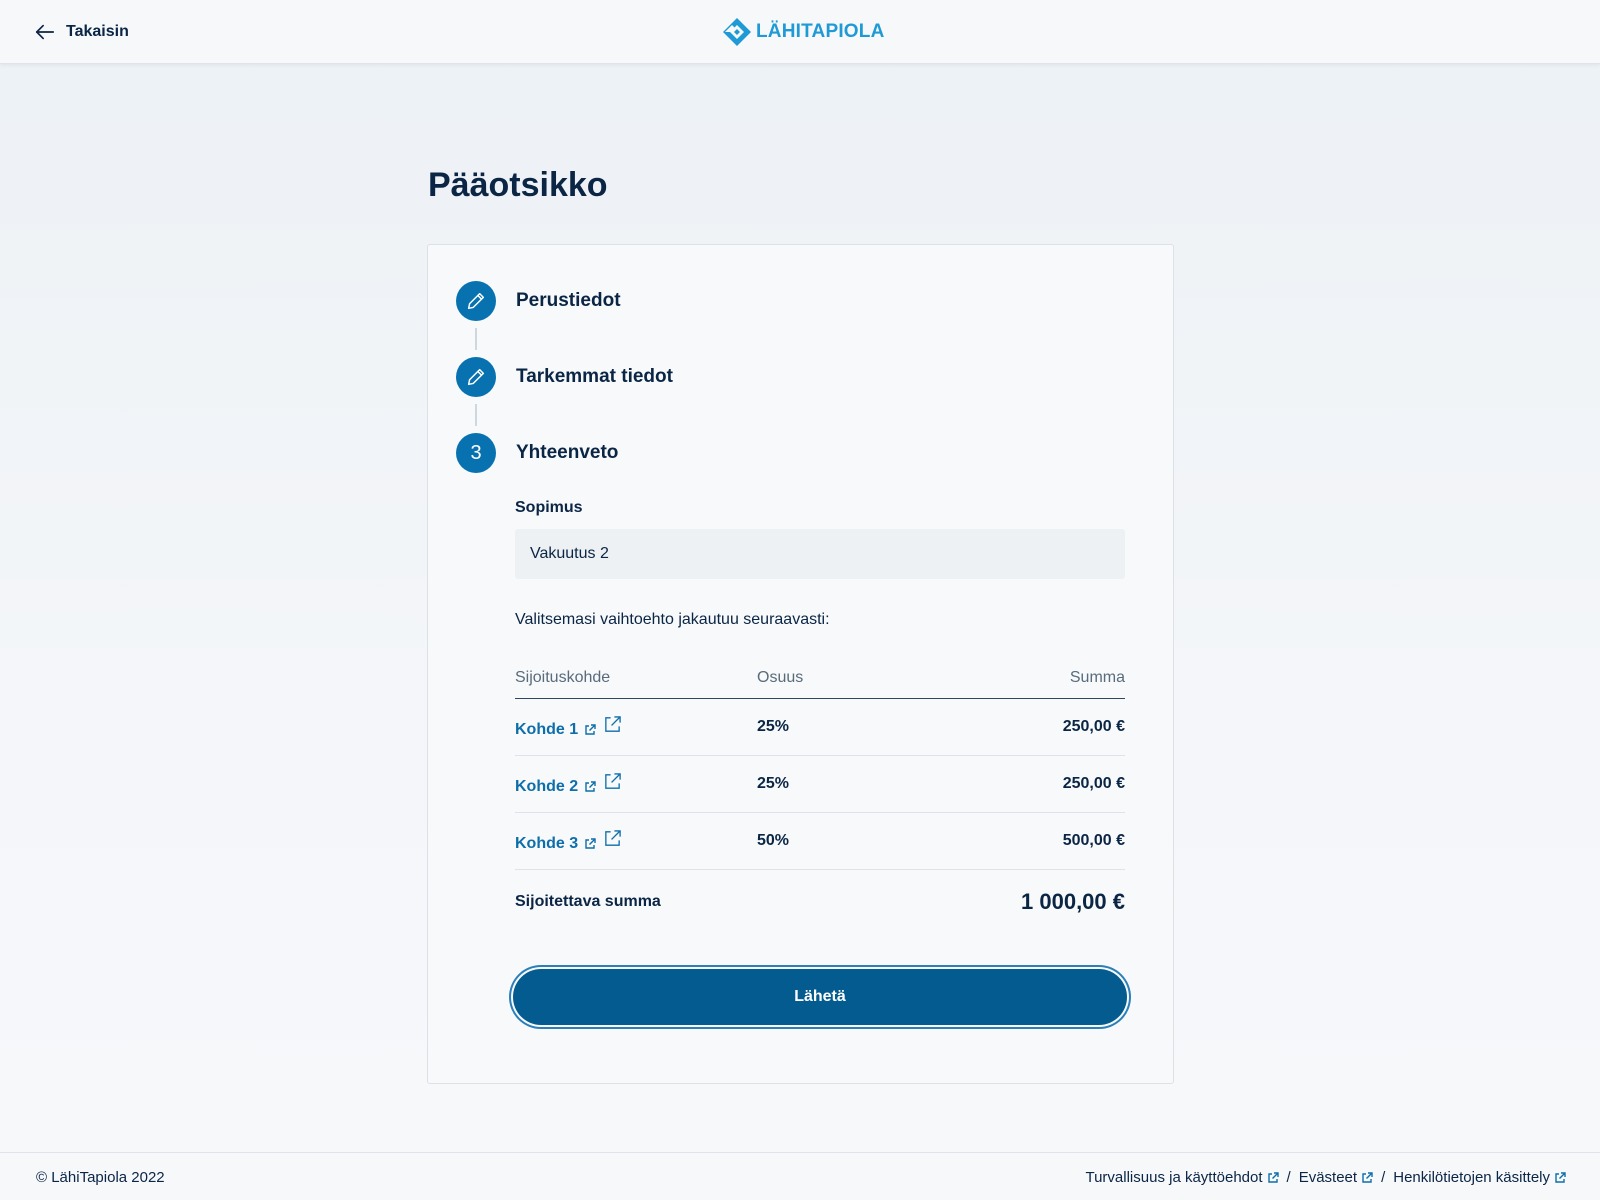 This screenshot has width=1600, height=1200. I want to click on header-amount: Summa, so click(1097, 677).